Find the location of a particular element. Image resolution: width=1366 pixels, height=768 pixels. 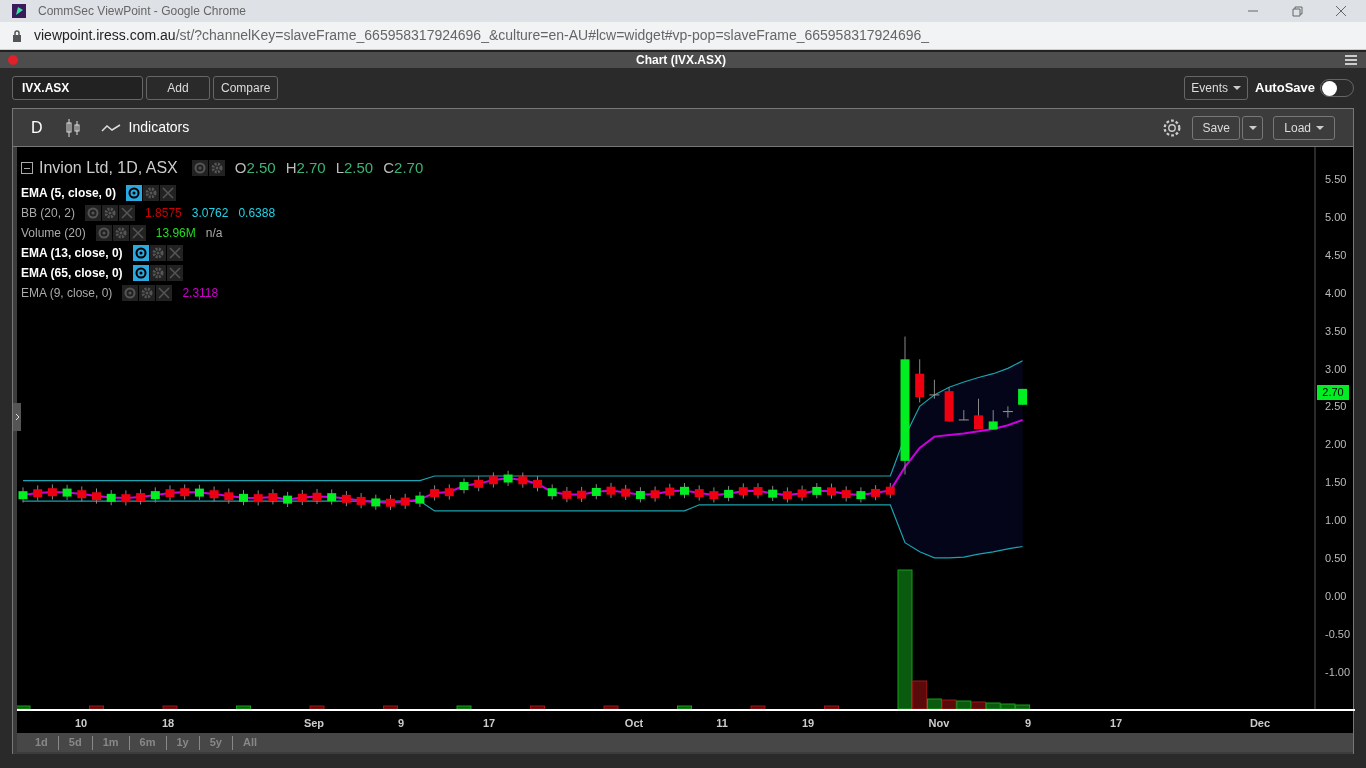

y-axis-label: 5.00 is located at coordinates (1336, 216).